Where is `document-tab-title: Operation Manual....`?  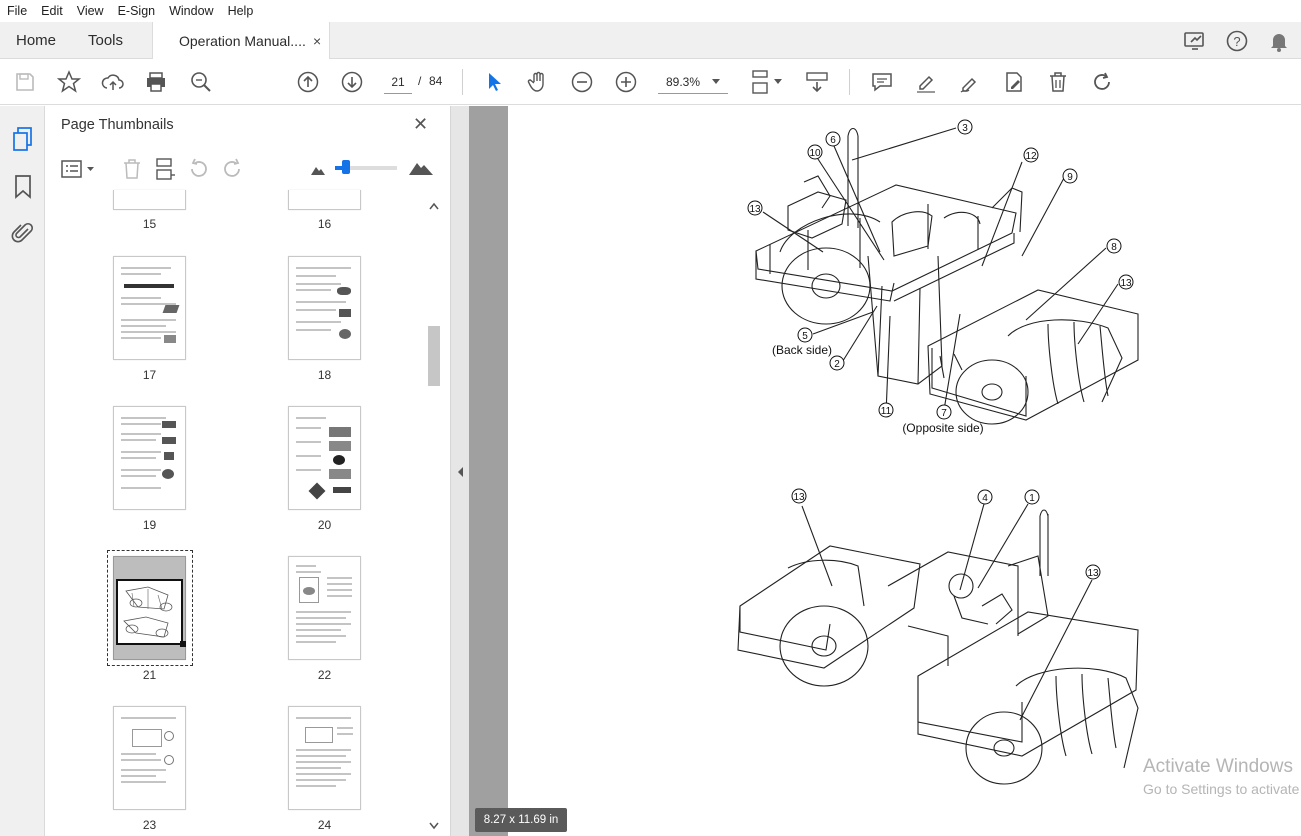
document-tab-title: Operation Manual.... is located at coordinates (242, 41).